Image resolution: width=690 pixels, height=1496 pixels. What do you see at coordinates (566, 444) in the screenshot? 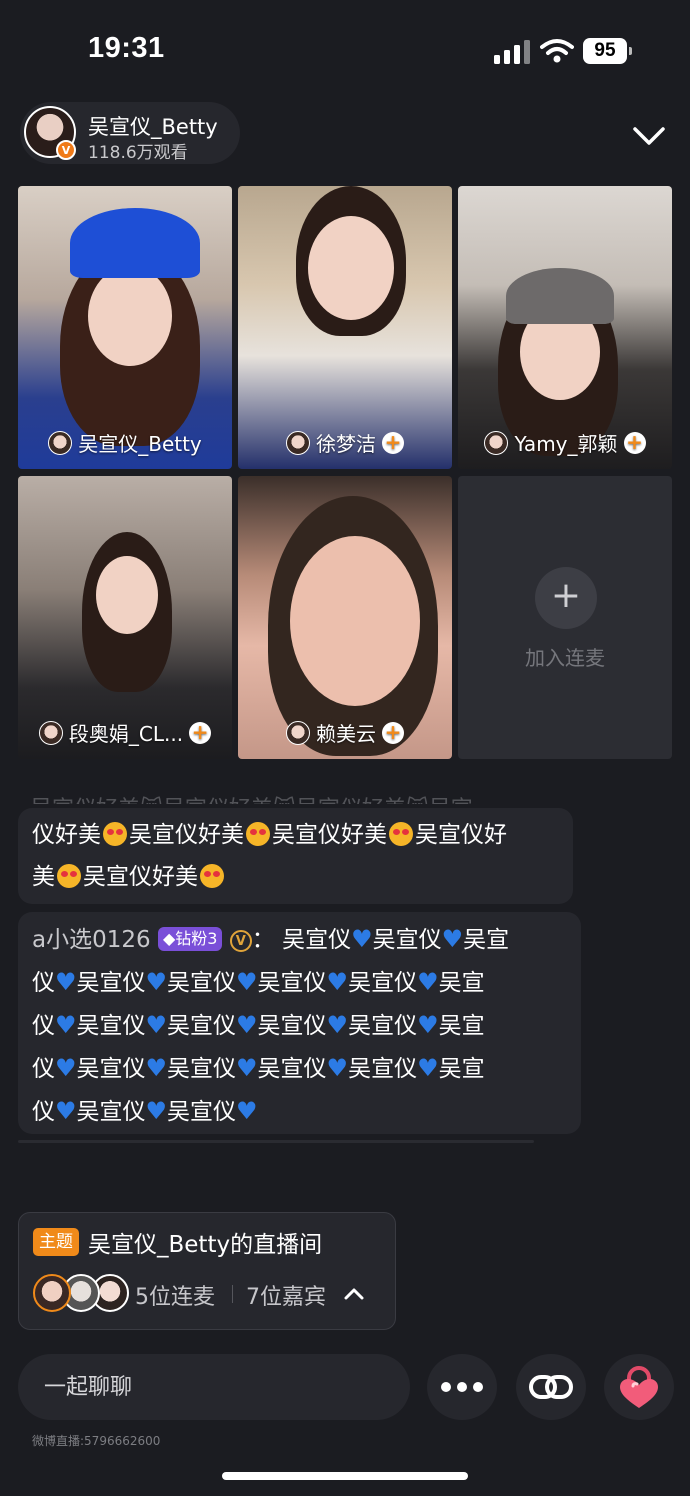
I see `tile-name: Yamy_郭颖` at bounding box center [566, 444].